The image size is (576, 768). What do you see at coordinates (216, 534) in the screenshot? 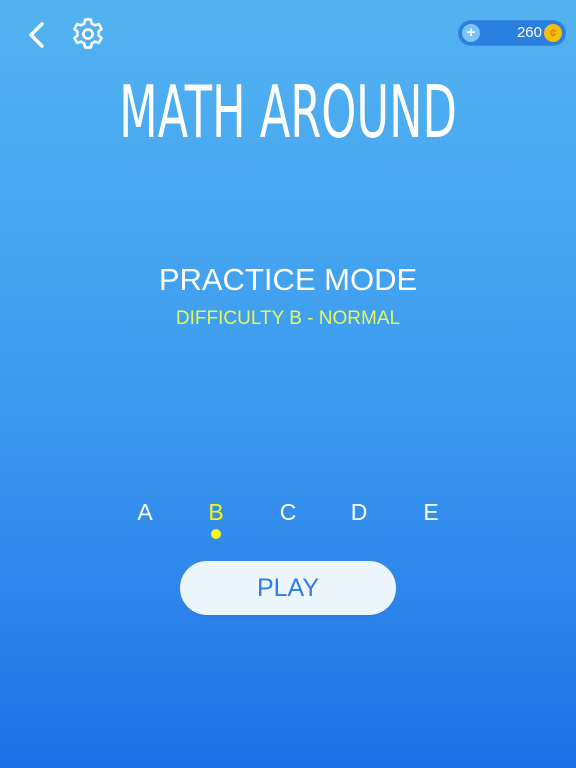
I see `selected-level-indicator` at bounding box center [216, 534].